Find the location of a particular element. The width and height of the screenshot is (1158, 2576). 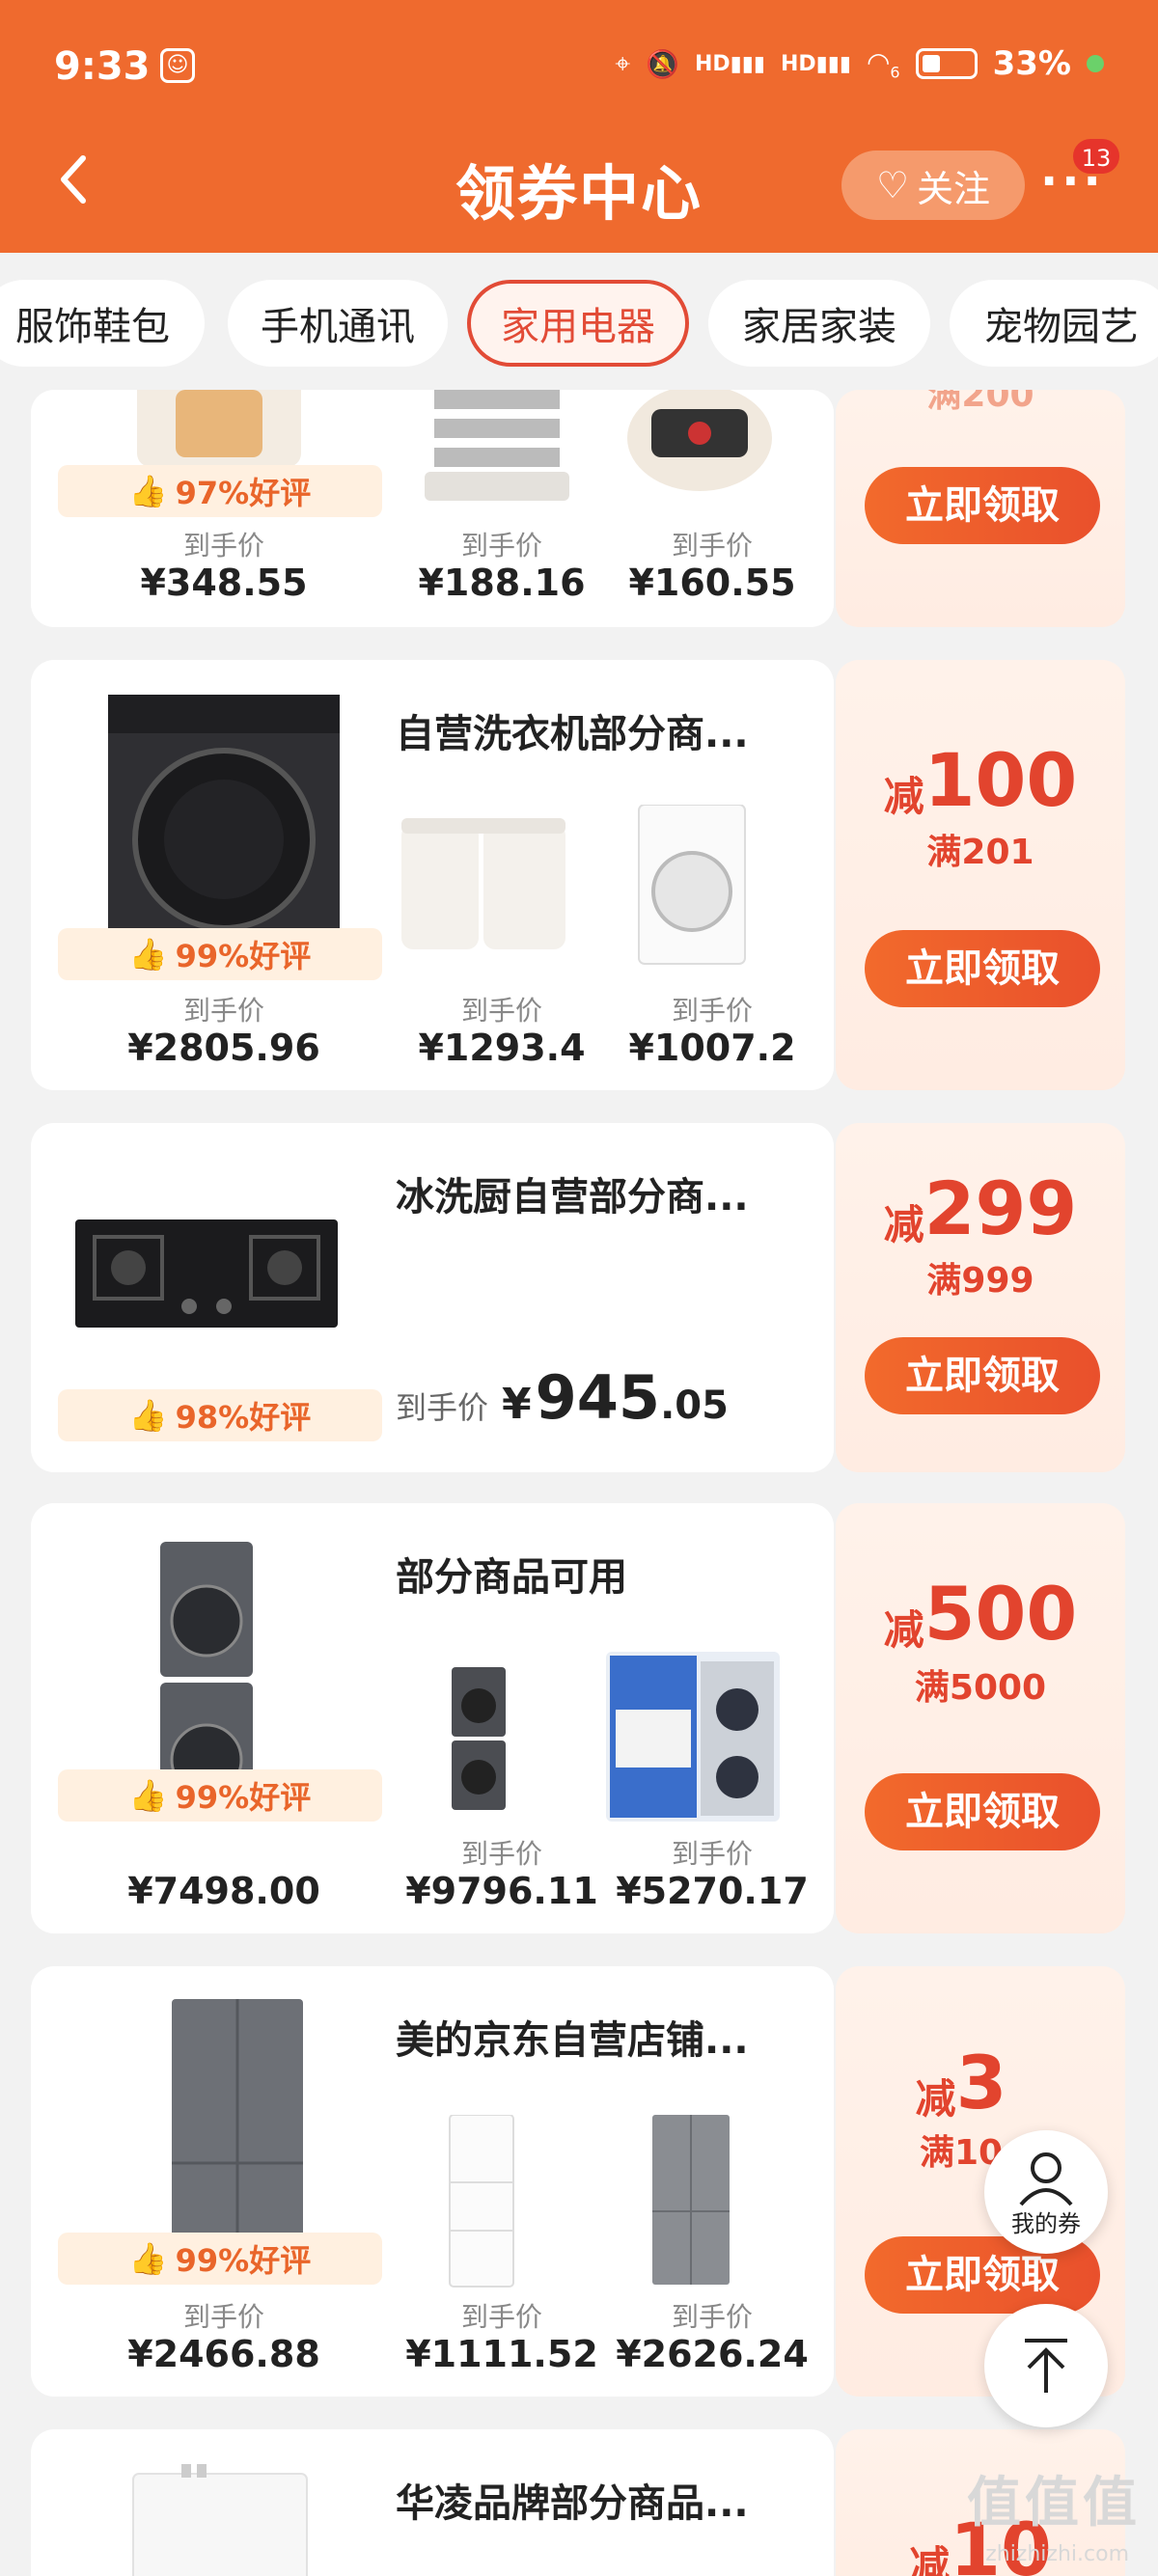

coupon-panel: 减299 满999 立即领取 is located at coordinates (980, 1298).